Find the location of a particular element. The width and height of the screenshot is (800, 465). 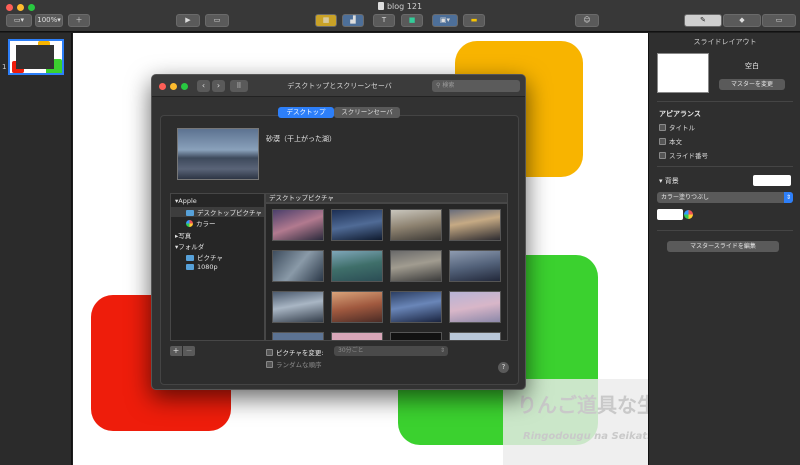

current-picture-name: 砂漠（干上がった湖） is located at coordinates (301, 139).